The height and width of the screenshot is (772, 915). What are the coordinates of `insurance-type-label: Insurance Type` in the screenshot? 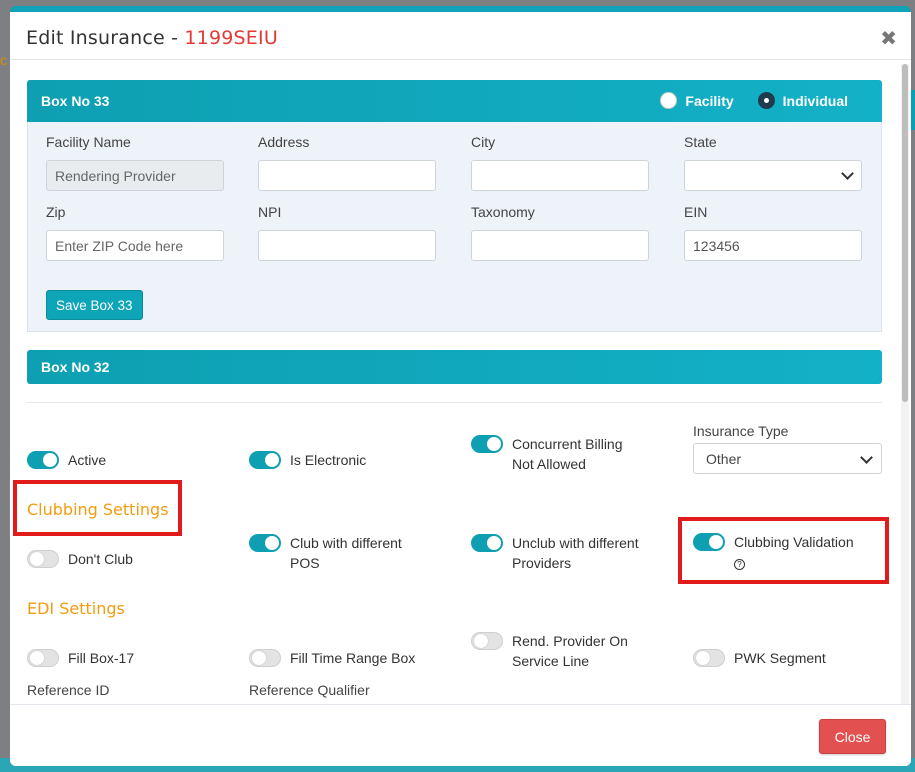 It's located at (741, 431).